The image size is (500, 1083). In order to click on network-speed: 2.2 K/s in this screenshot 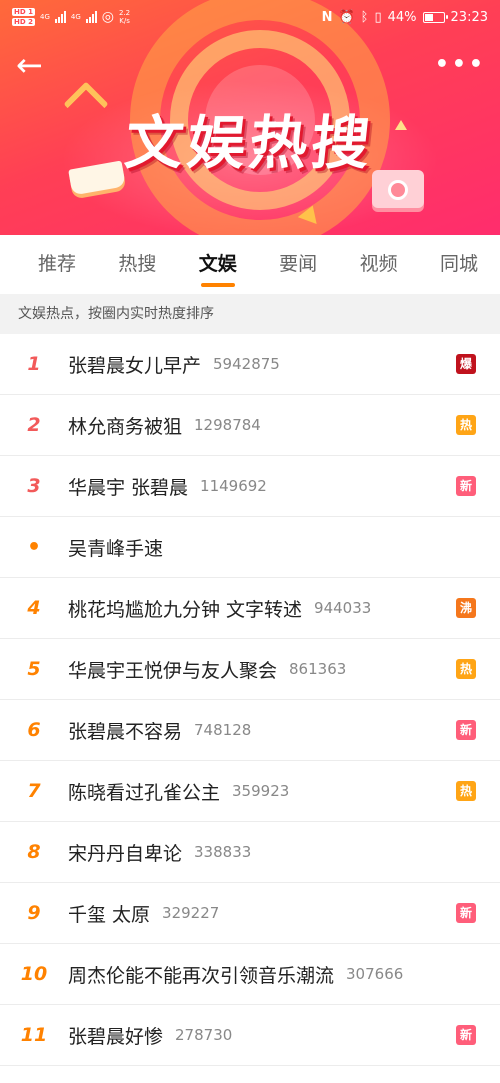, I will do `click(124, 17)`.